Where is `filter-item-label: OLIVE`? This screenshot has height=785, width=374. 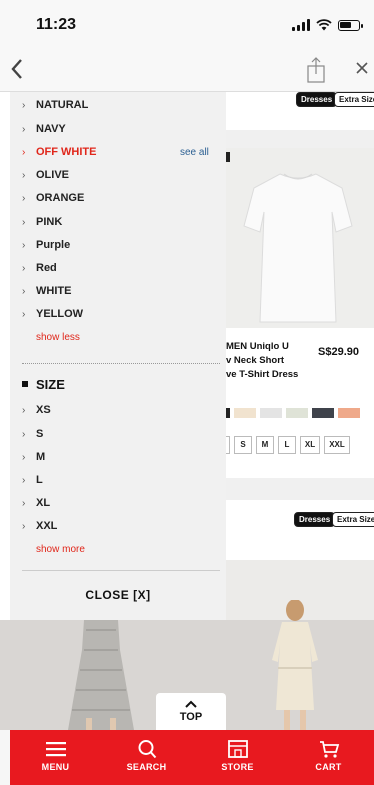
filter-item-label: OLIVE is located at coordinates (53, 175).